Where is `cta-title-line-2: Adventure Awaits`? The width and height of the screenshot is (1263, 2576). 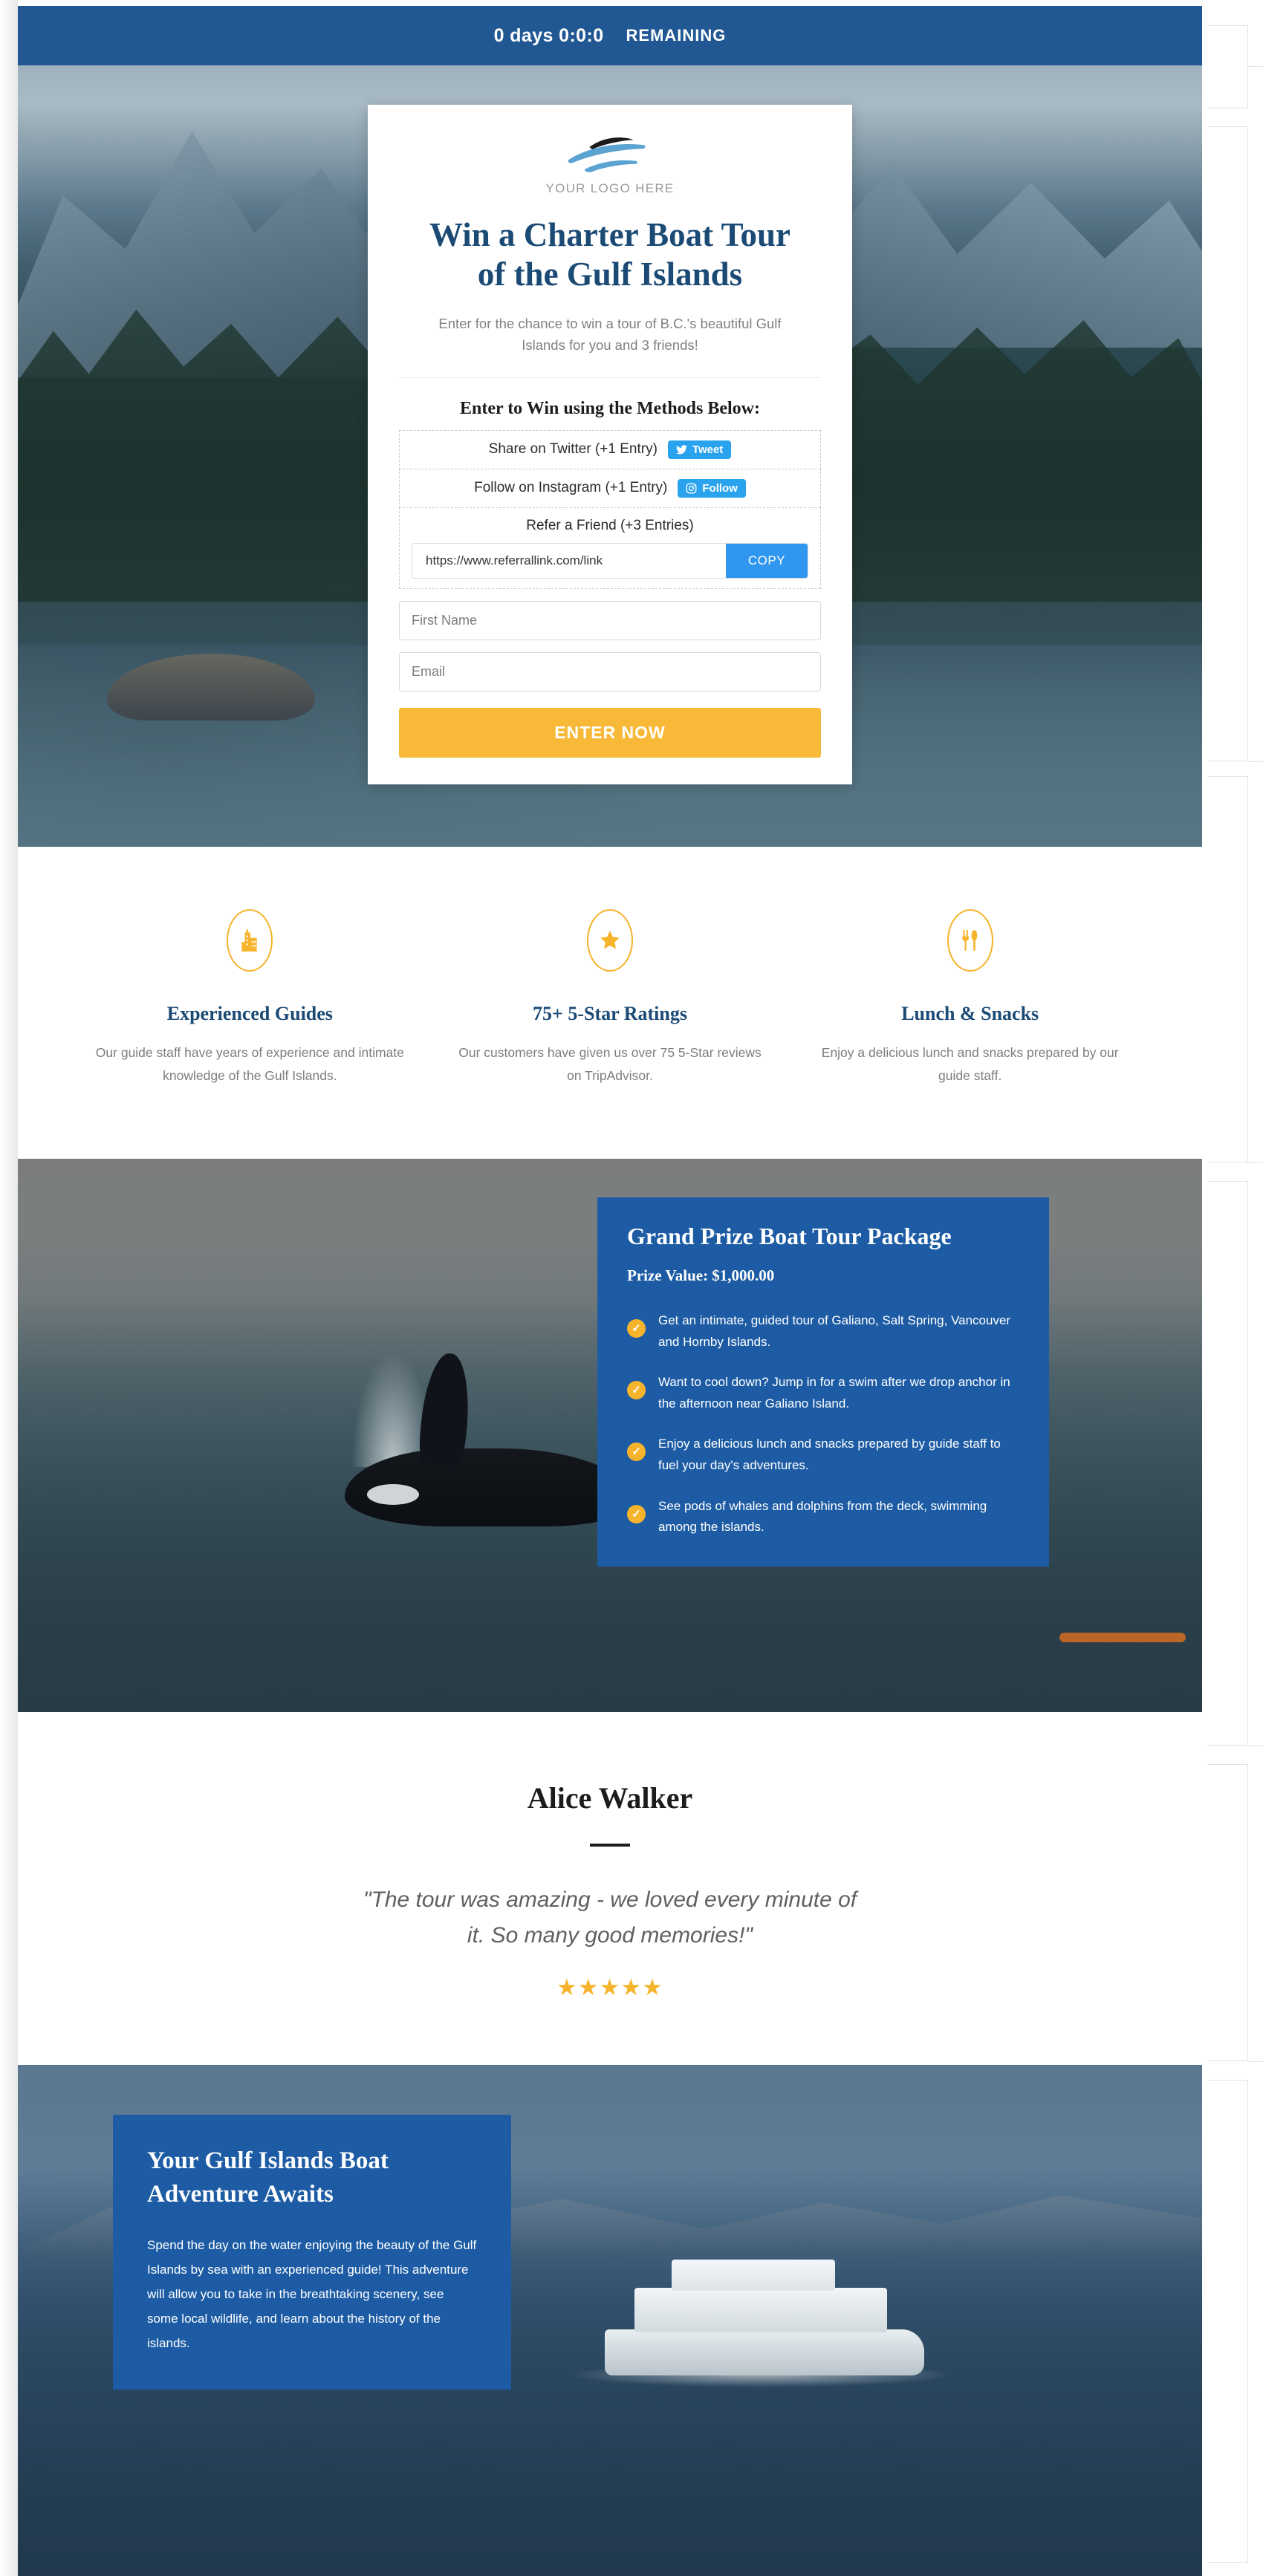 cta-title-line-2: Adventure Awaits is located at coordinates (240, 2194).